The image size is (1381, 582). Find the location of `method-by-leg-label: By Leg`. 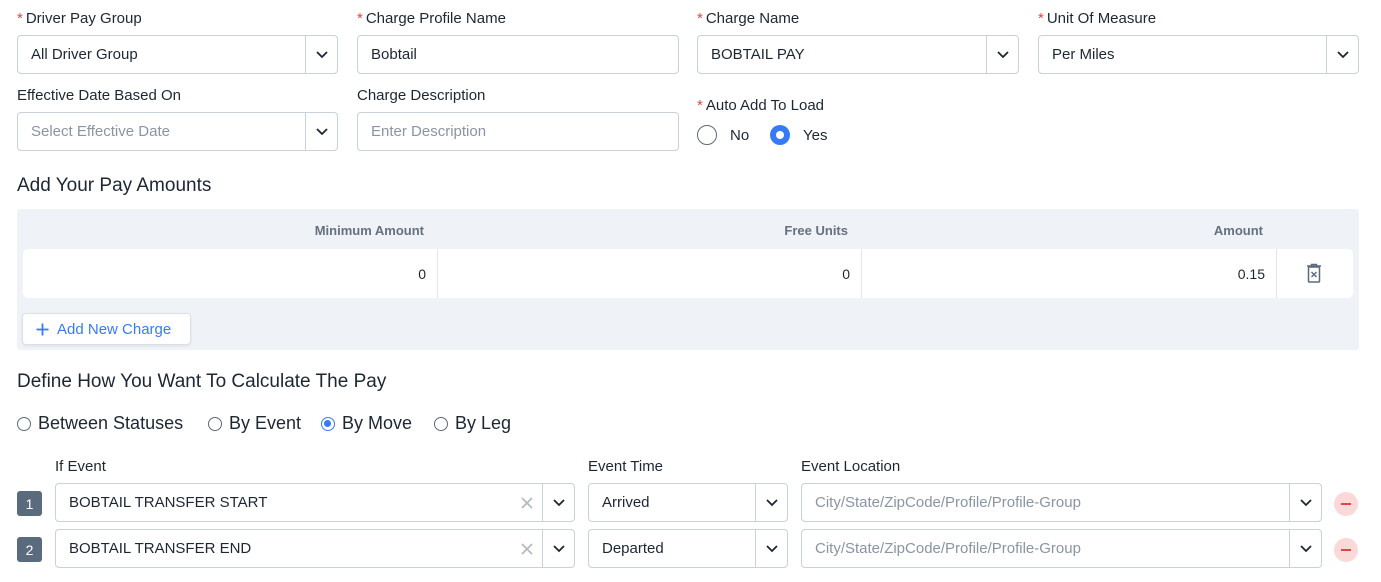

method-by-leg-label: By Leg is located at coordinates (483, 423).